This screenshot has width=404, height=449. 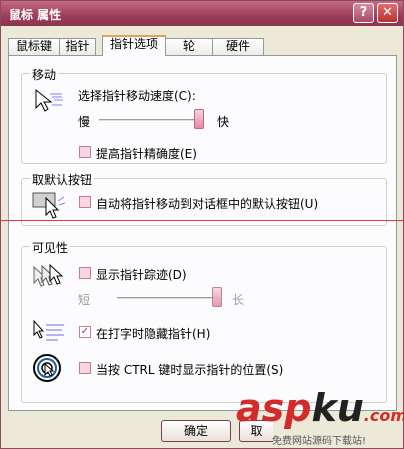 What do you see at coordinates (207, 204) in the screenshot?
I see `snap-to-label: 自动将指针移动到对话框中的默认按钮(U)` at bounding box center [207, 204].